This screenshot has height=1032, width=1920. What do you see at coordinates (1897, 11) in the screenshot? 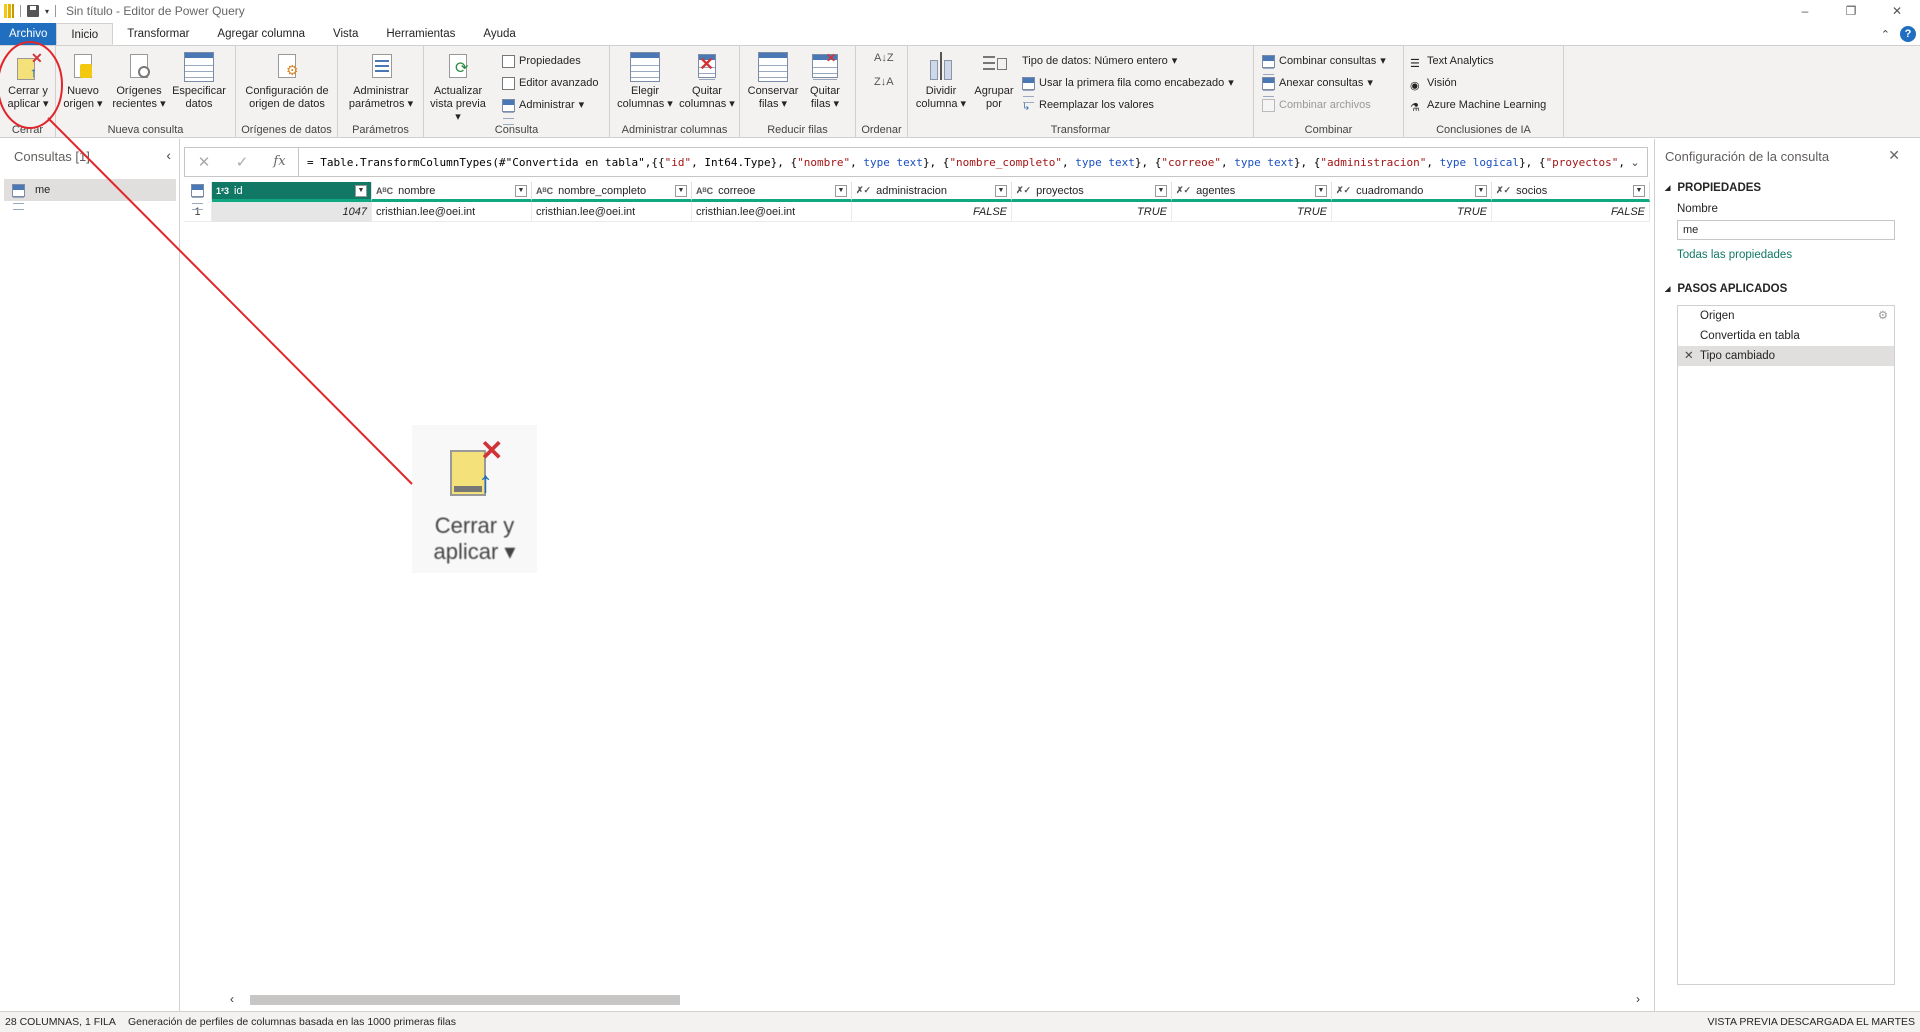
I see `close-window-button: ✕` at bounding box center [1897, 11].